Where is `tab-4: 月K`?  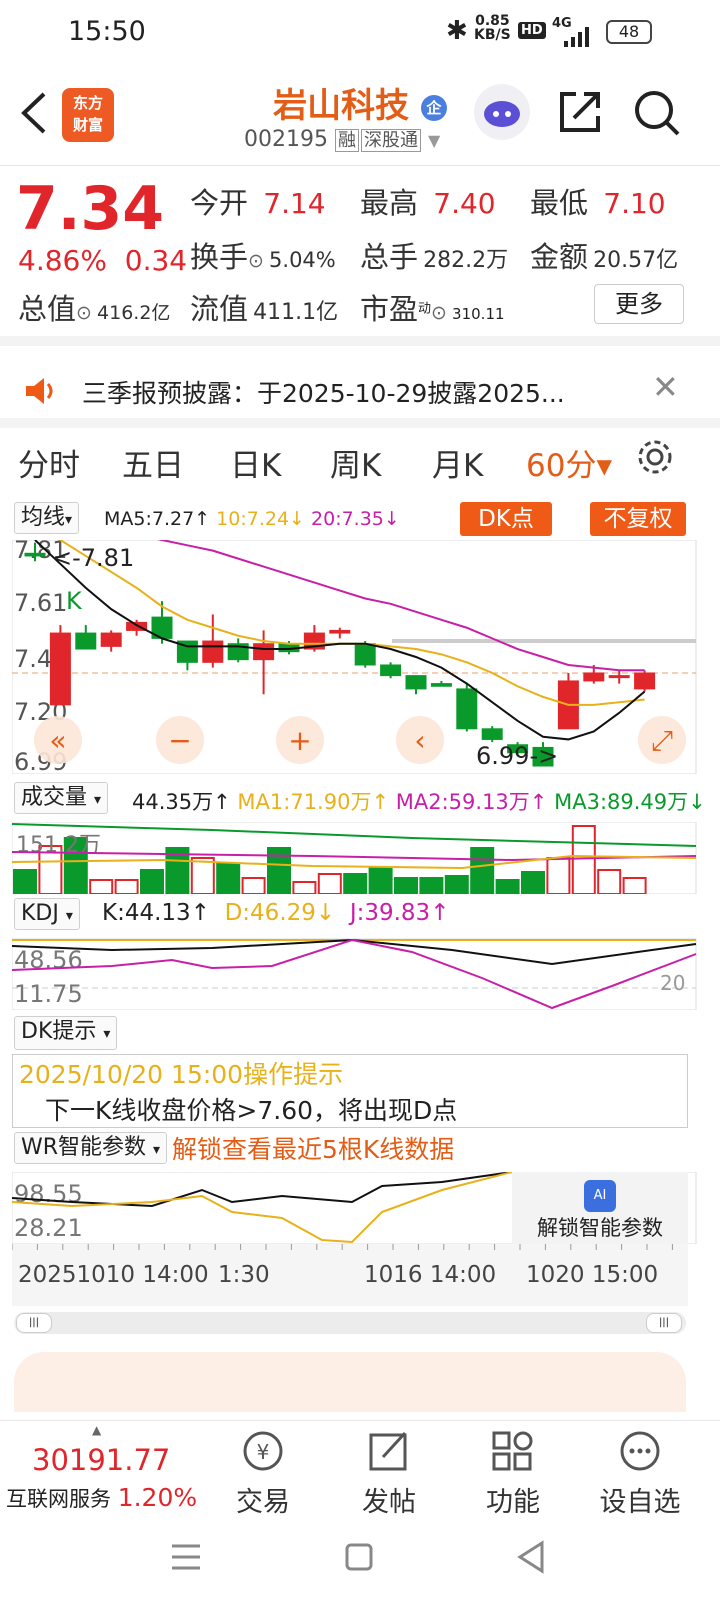
tab-4: 月K is located at coordinates (457, 462).